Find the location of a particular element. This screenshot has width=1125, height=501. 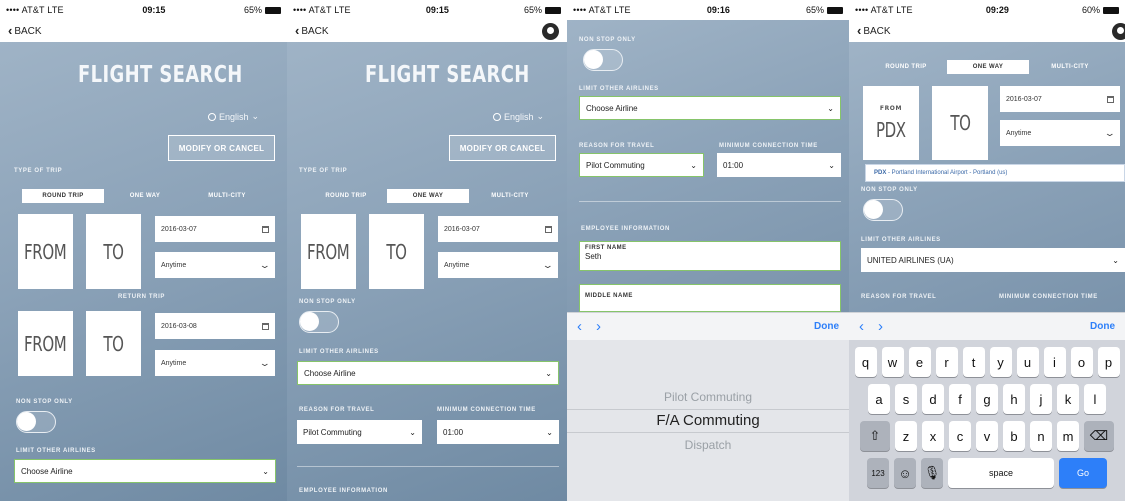

return-to-box: TO is located at coordinates (113, 343).